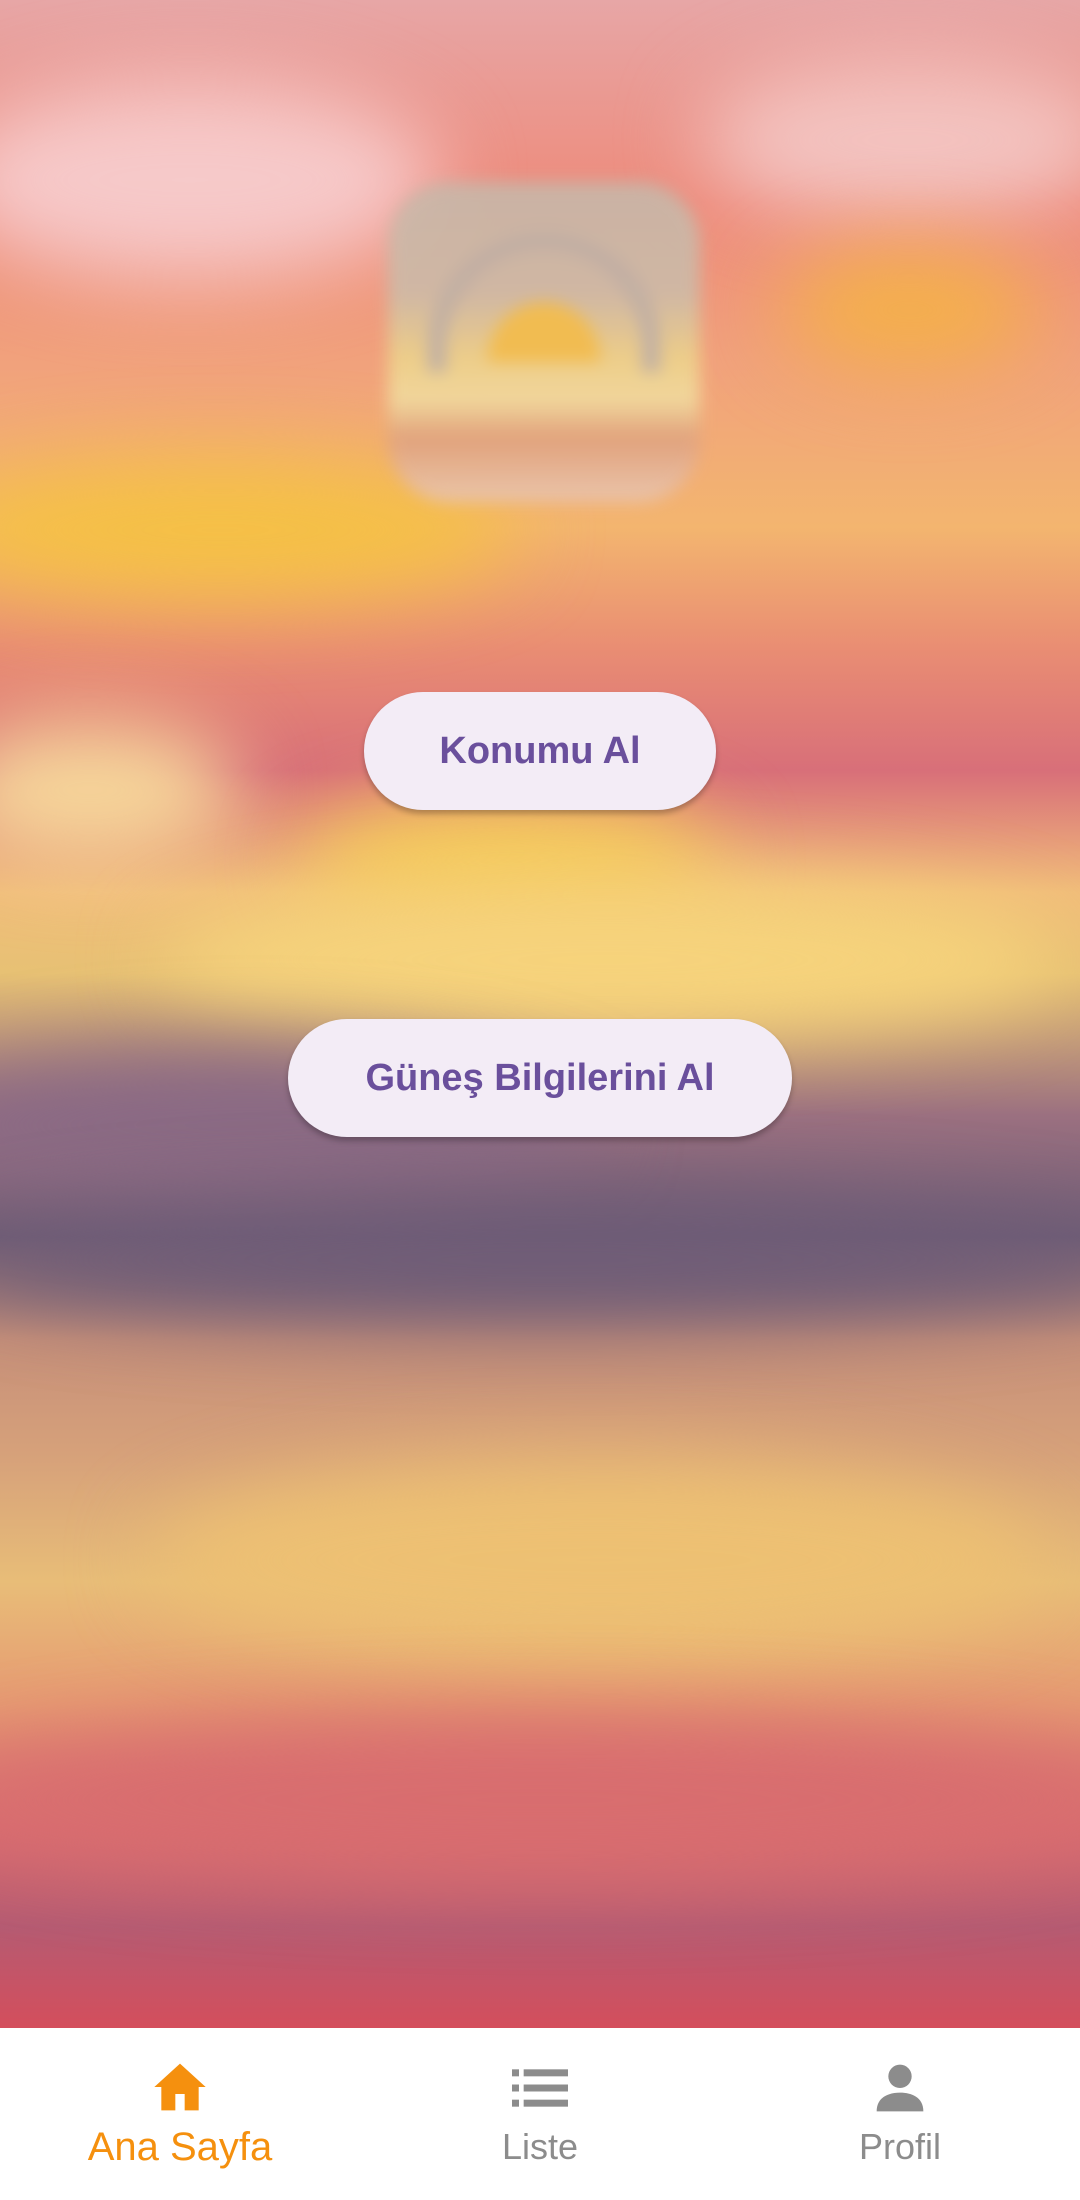  Describe the element at coordinates (900, 2088) in the screenshot. I see `person-icon` at that location.